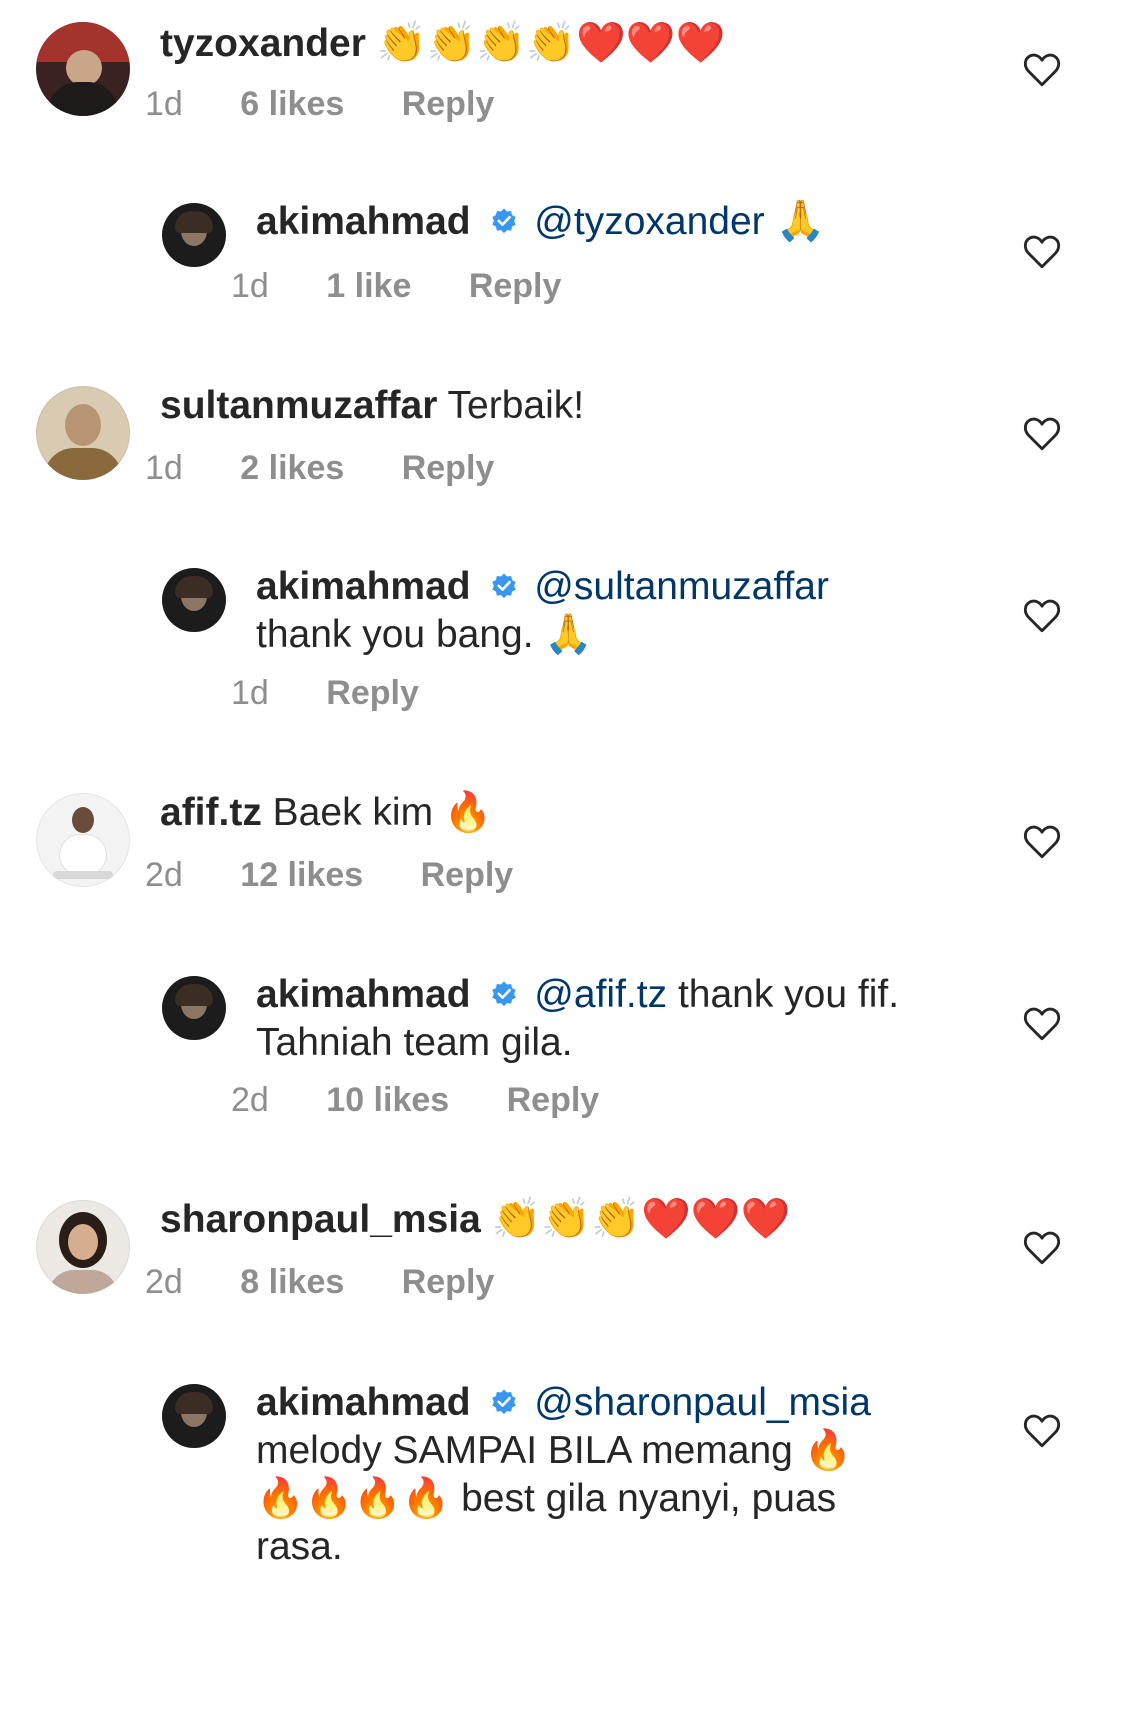 This screenshot has width=1125, height=1732. I want to click on comment-username: sharonpaul_msia, so click(320, 1219).